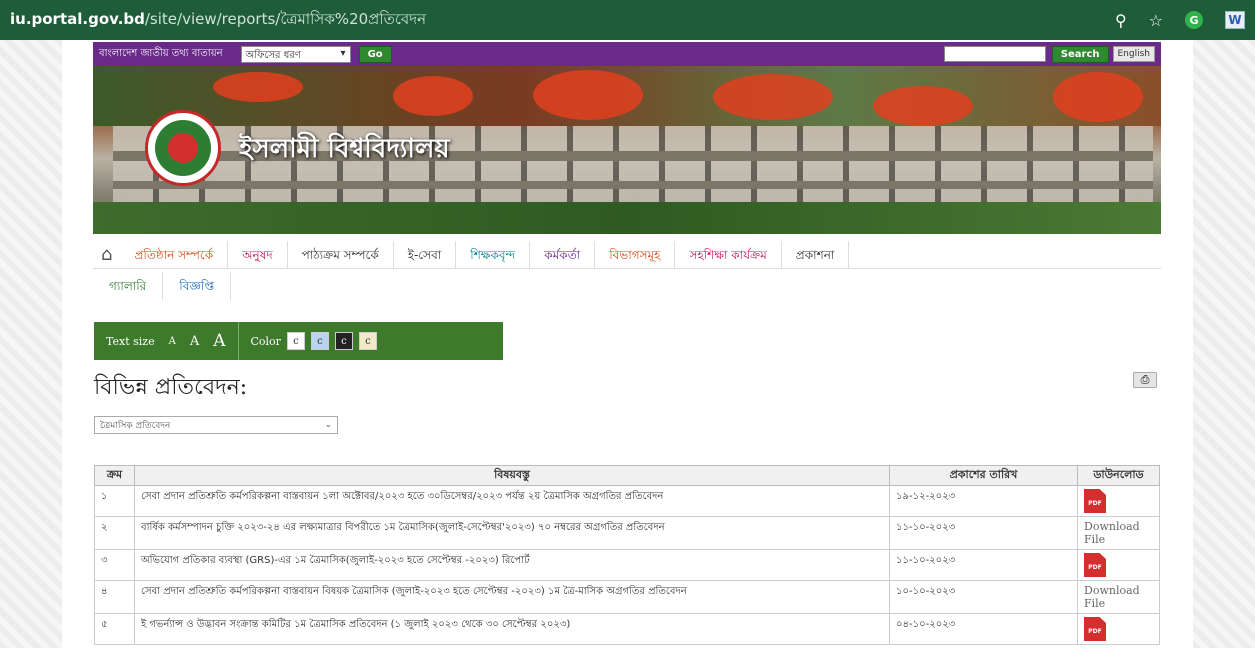 The image size is (1255, 648). What do you see at coordinates (375, 54) in the screenshot?
I see `go-button: Go` at bounding box center [375, 54].